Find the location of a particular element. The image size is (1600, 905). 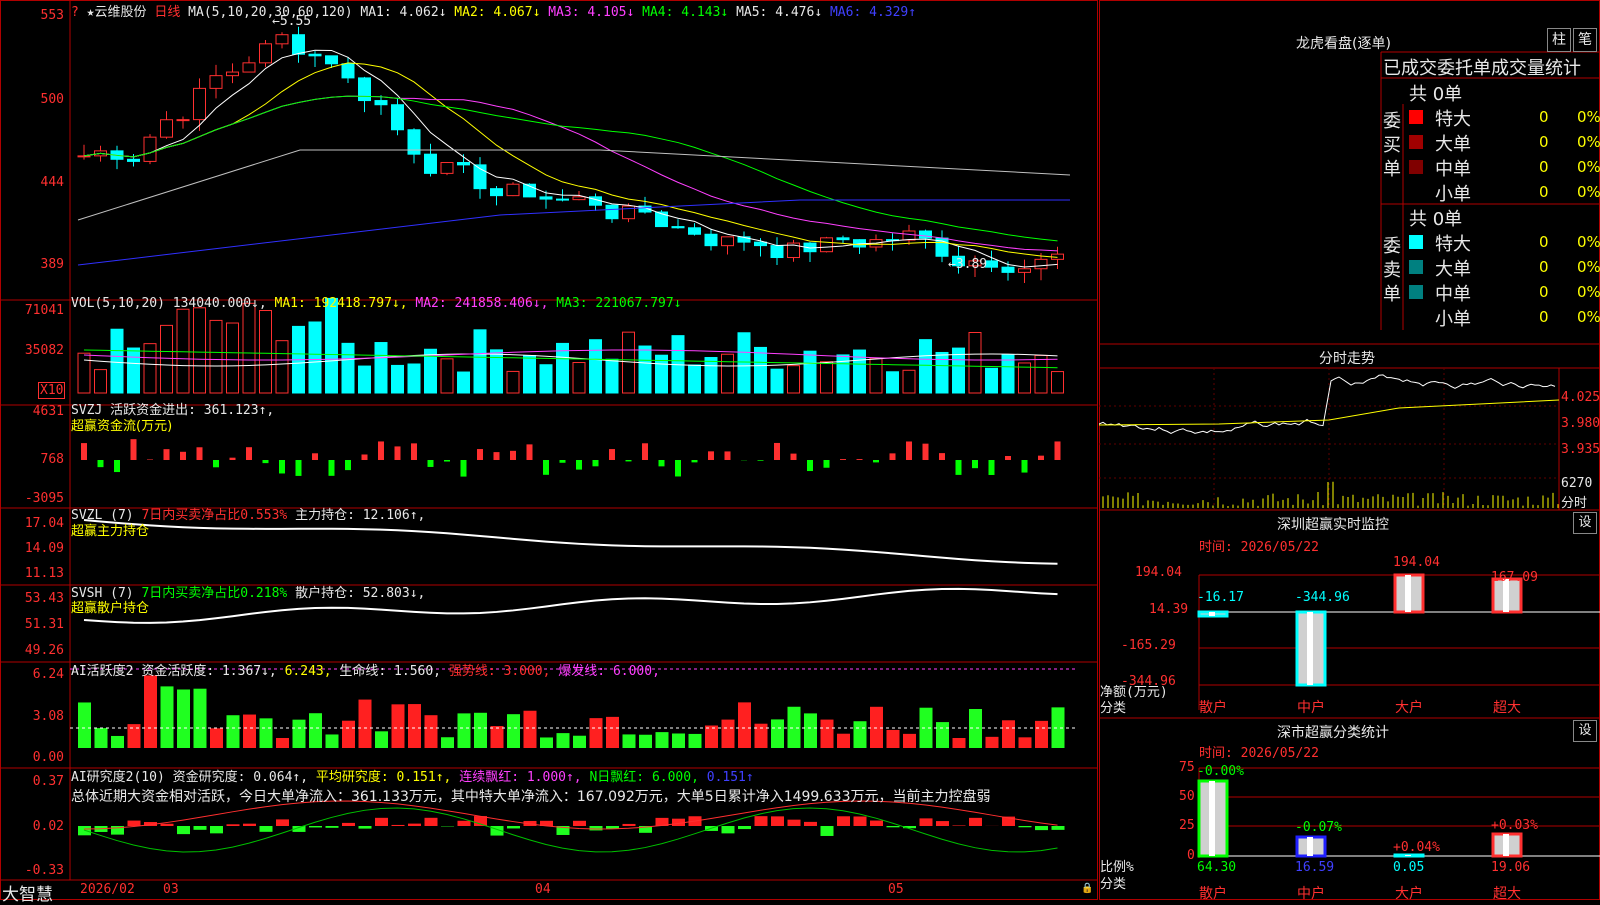

stats-time: 时间: 2026/05/22 is located at coordinates (1259, 751).